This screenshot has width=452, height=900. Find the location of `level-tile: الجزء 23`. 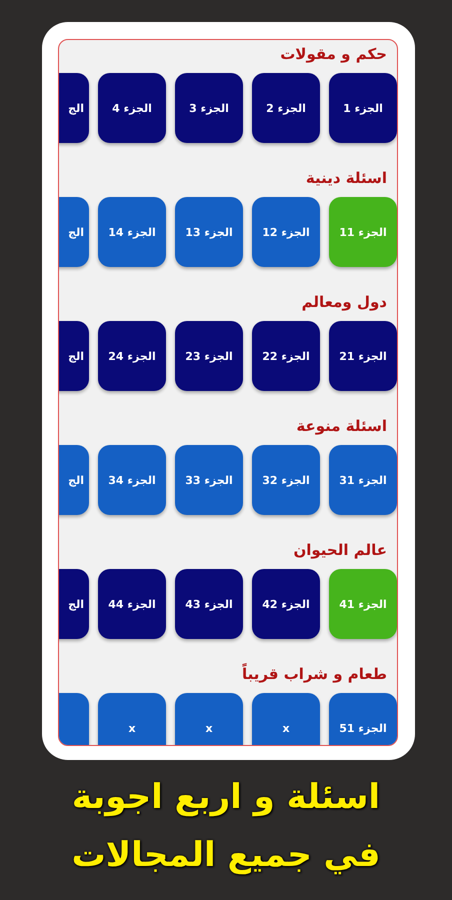

level-tile: الجزء 23 is located at coordinates (209, 356).